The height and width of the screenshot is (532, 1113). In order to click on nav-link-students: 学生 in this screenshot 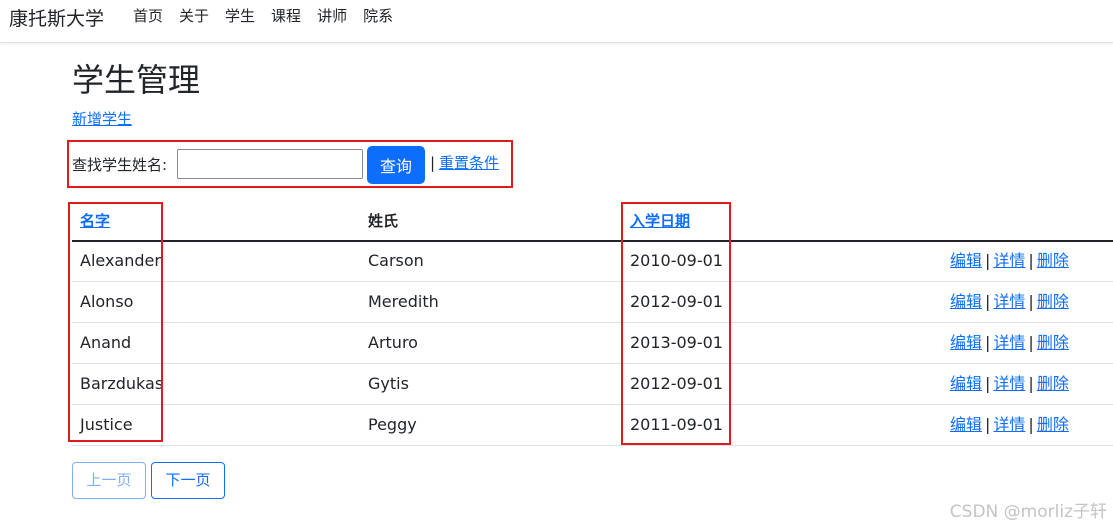, I will do `click(240, 16)`.